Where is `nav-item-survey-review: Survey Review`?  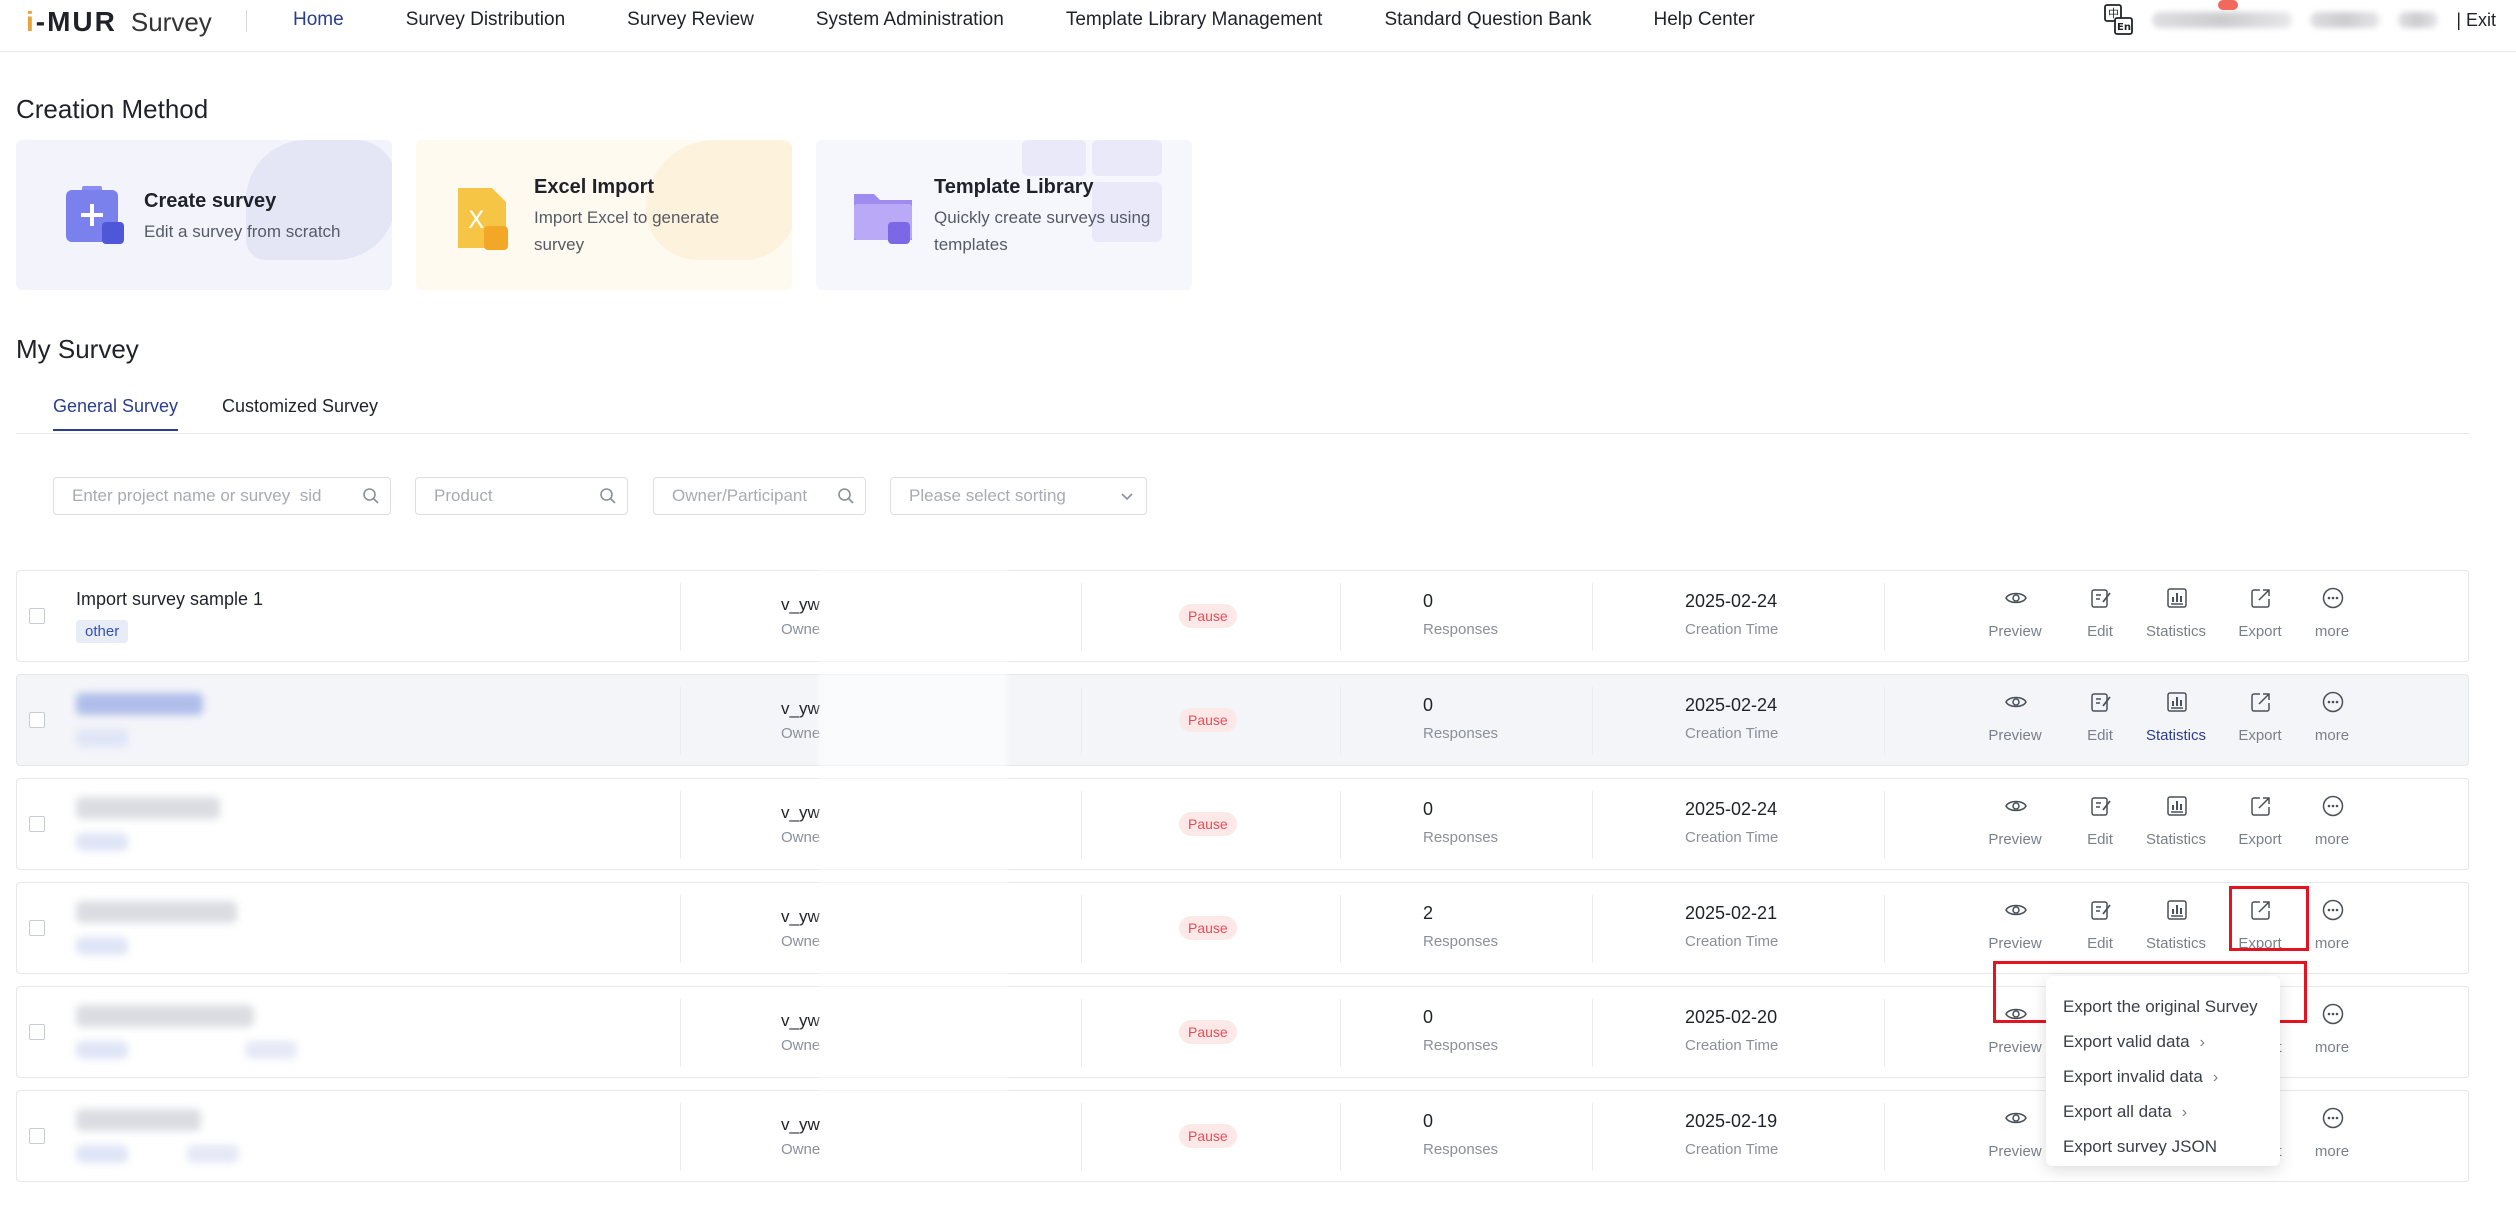 nav-item-survey-review: Survey Review is located at coordinates (690, 20).